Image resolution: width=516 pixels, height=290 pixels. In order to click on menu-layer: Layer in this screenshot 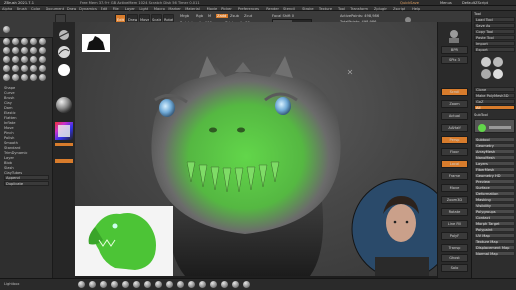, I will do `click(130, 9)`.